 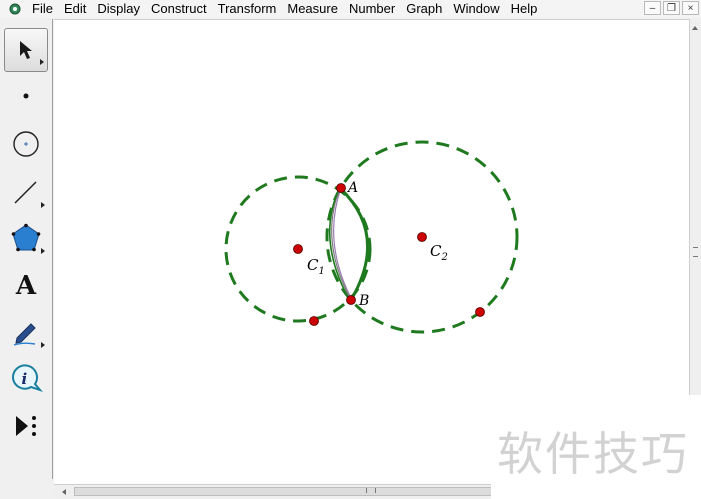 I want to click on pen-icon, so click(x=24, y=334).